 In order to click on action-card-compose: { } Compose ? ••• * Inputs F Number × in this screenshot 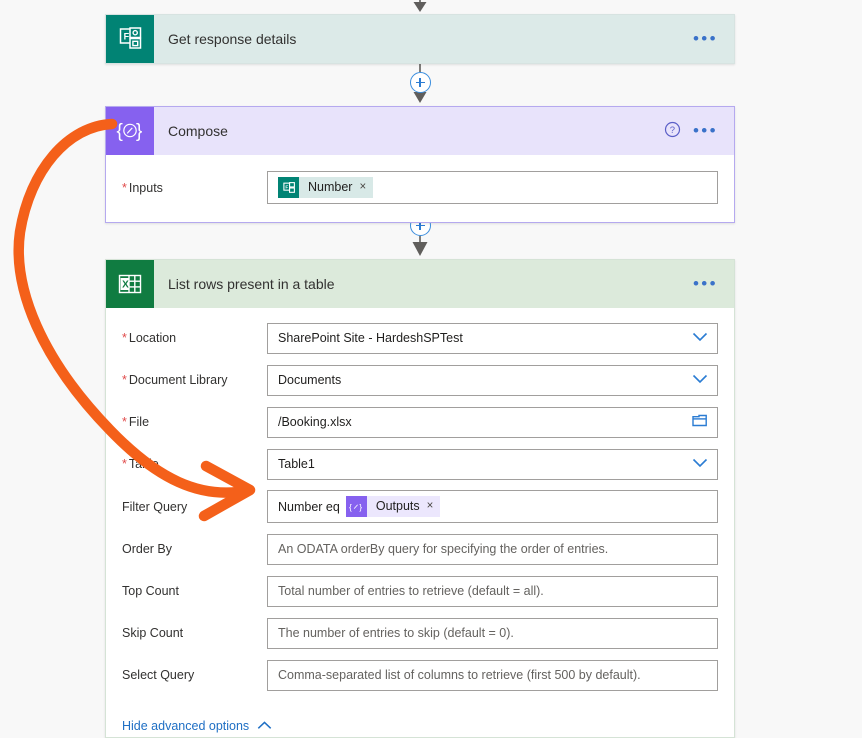, I will do `click(420, 164)`.